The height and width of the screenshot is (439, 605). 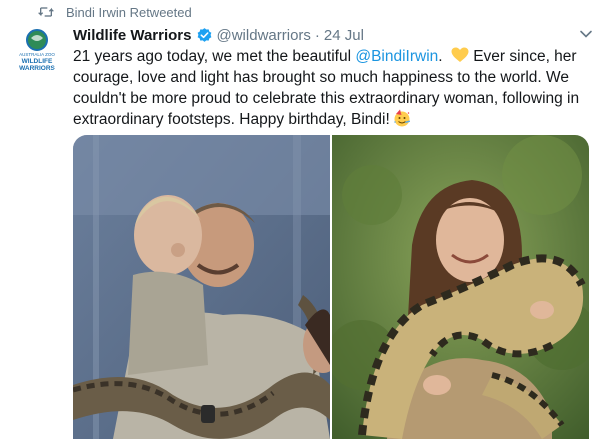 I want to click on wildlife-warriors-logo: AUSTRALIA ZOO WILDLIFE WARRIORS, so click(x=37, y=50).